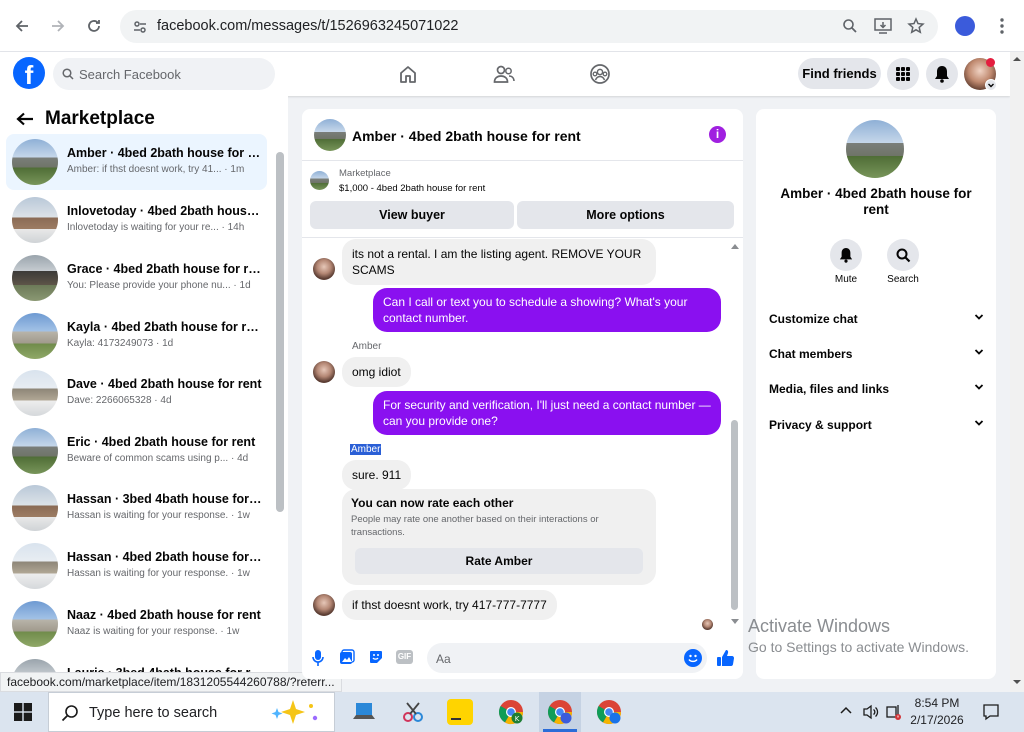 This screenshot has width=1024, height=732. What do you see at coordinates (164, 74) in the screenshot?
I see `facebook-search-input: Search Facebook` at bounding box center [164, 74].